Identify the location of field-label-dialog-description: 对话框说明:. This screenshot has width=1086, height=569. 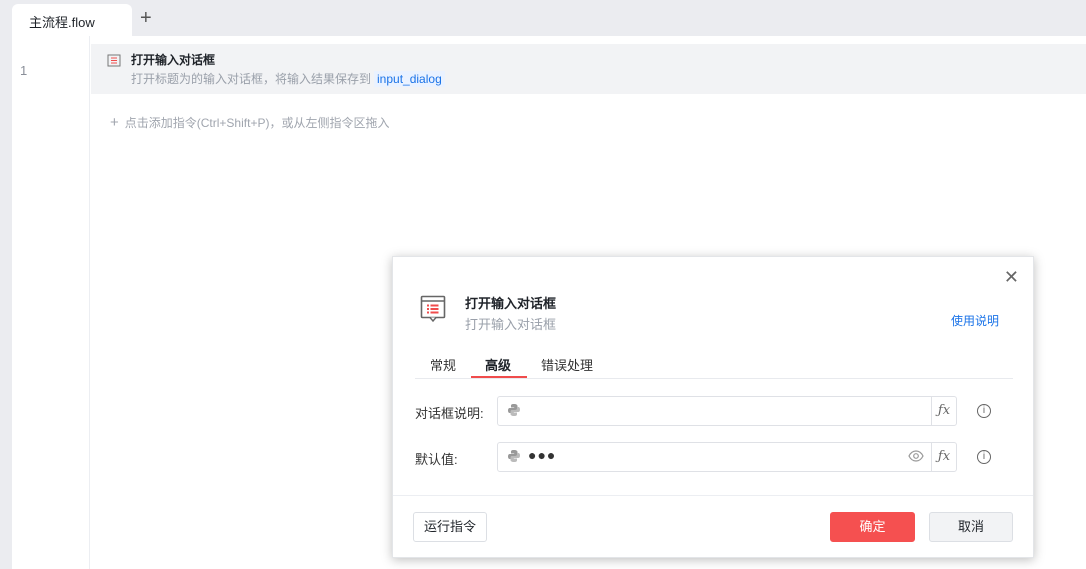
(449, 413).